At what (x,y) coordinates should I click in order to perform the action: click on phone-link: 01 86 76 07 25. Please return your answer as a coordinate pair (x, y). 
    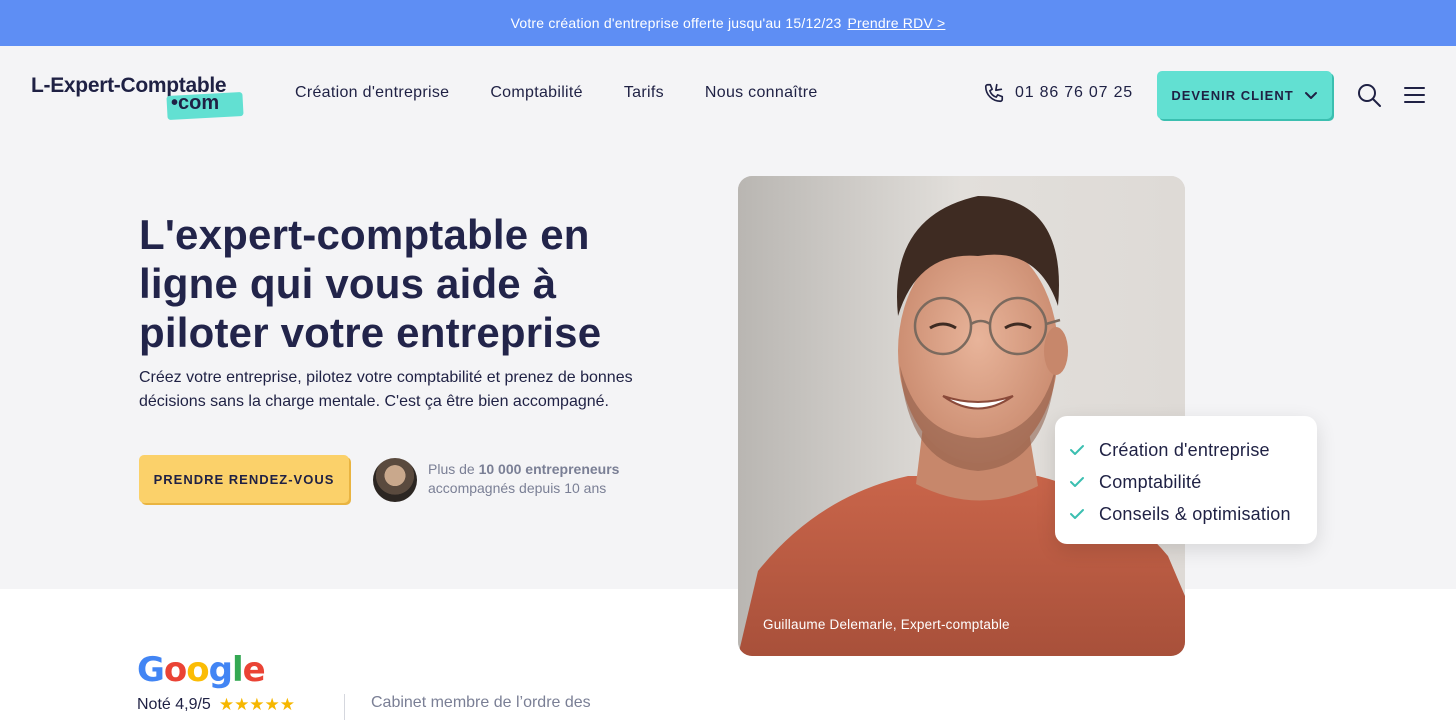
    Looking at the image, I should click on (1058, 93).